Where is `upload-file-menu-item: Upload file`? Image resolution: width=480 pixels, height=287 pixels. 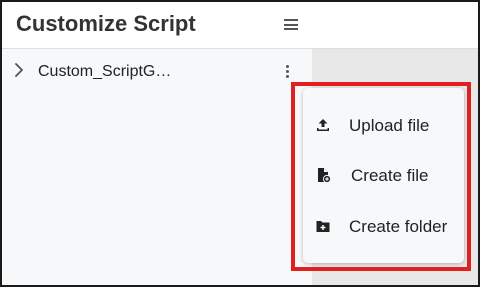
upload-file-menu-item: Upload file is located at coordinates (383, 125).